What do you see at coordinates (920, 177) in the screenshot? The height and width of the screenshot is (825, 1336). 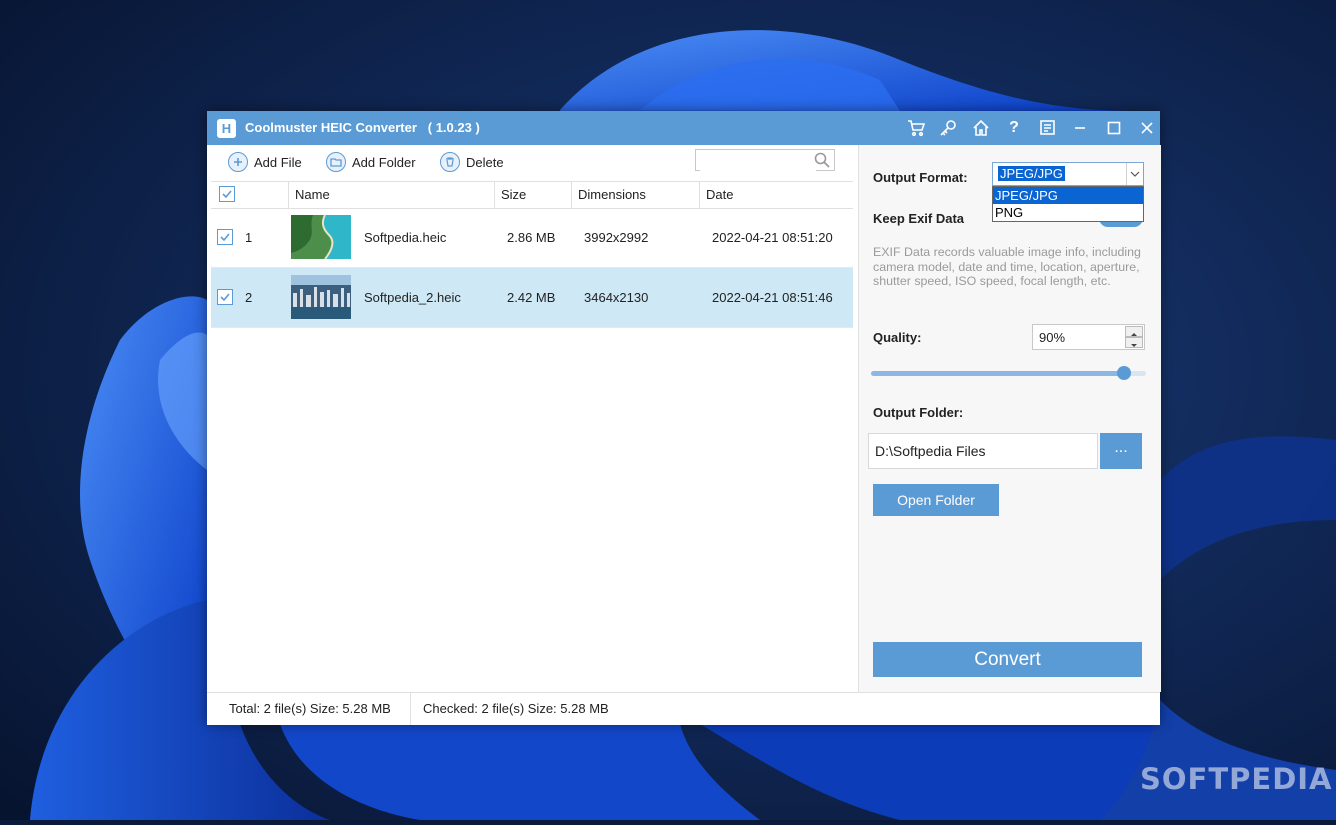 I see `output-format-label: Output Format:` at bounding box center [920, 177].